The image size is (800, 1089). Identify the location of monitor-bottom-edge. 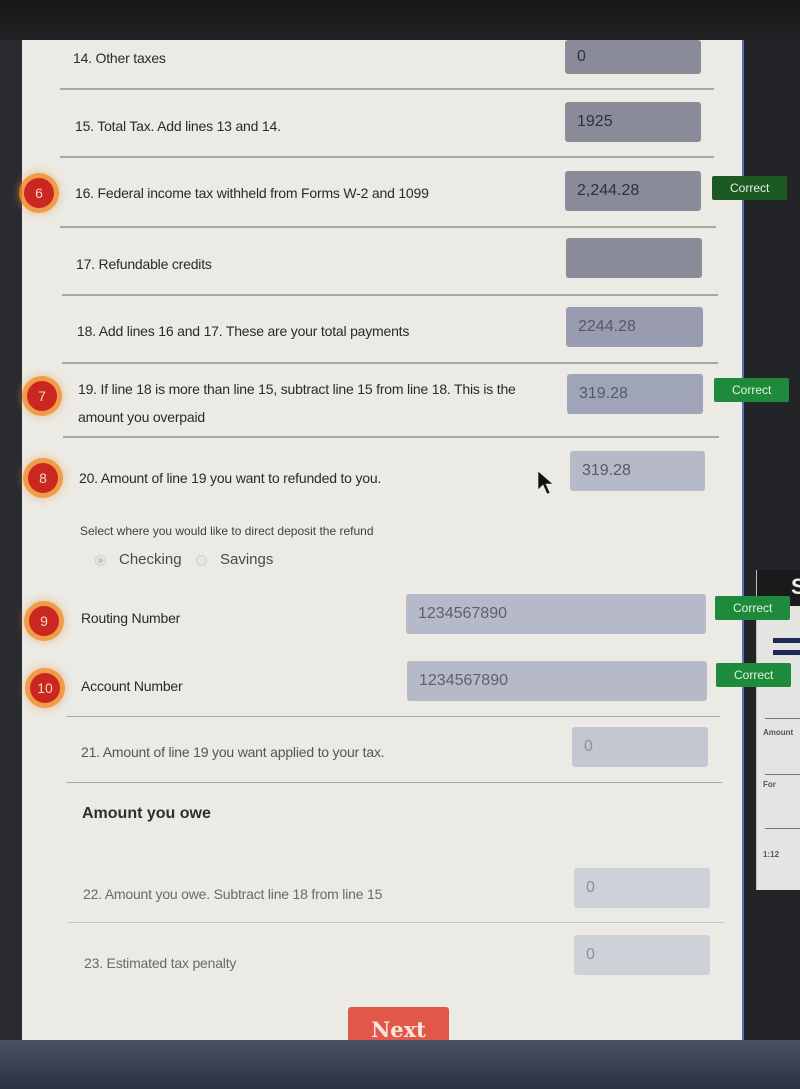
(400, 1064).